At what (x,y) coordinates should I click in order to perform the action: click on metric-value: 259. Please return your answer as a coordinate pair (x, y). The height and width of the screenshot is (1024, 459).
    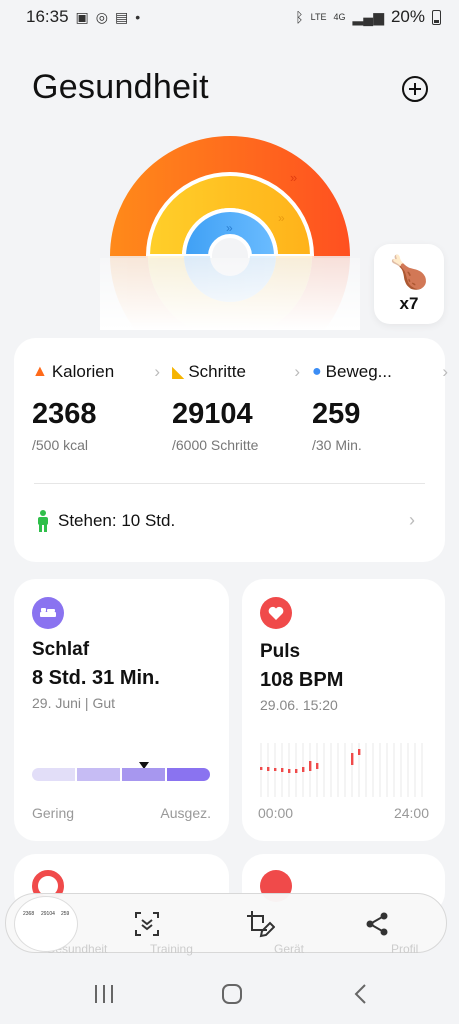
    Looking at the image, I should click on (336, 414).